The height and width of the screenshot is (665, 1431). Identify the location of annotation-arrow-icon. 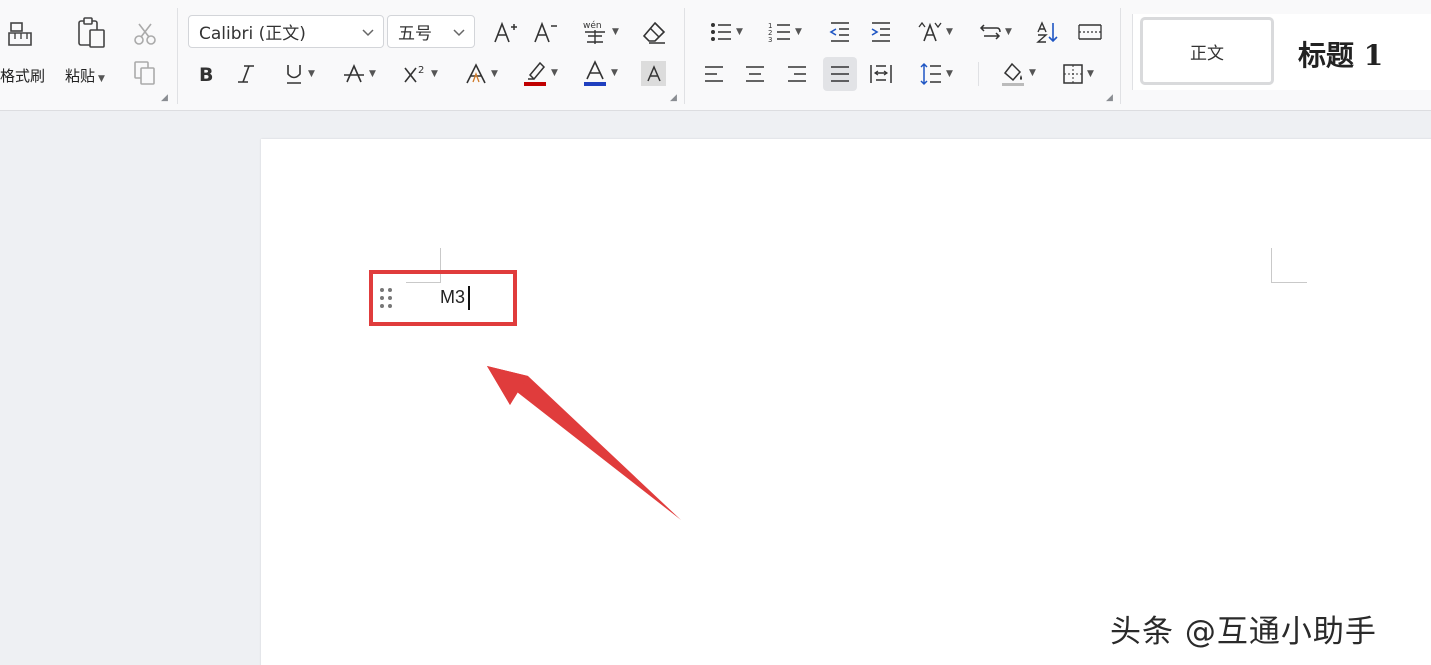
(584, 443).